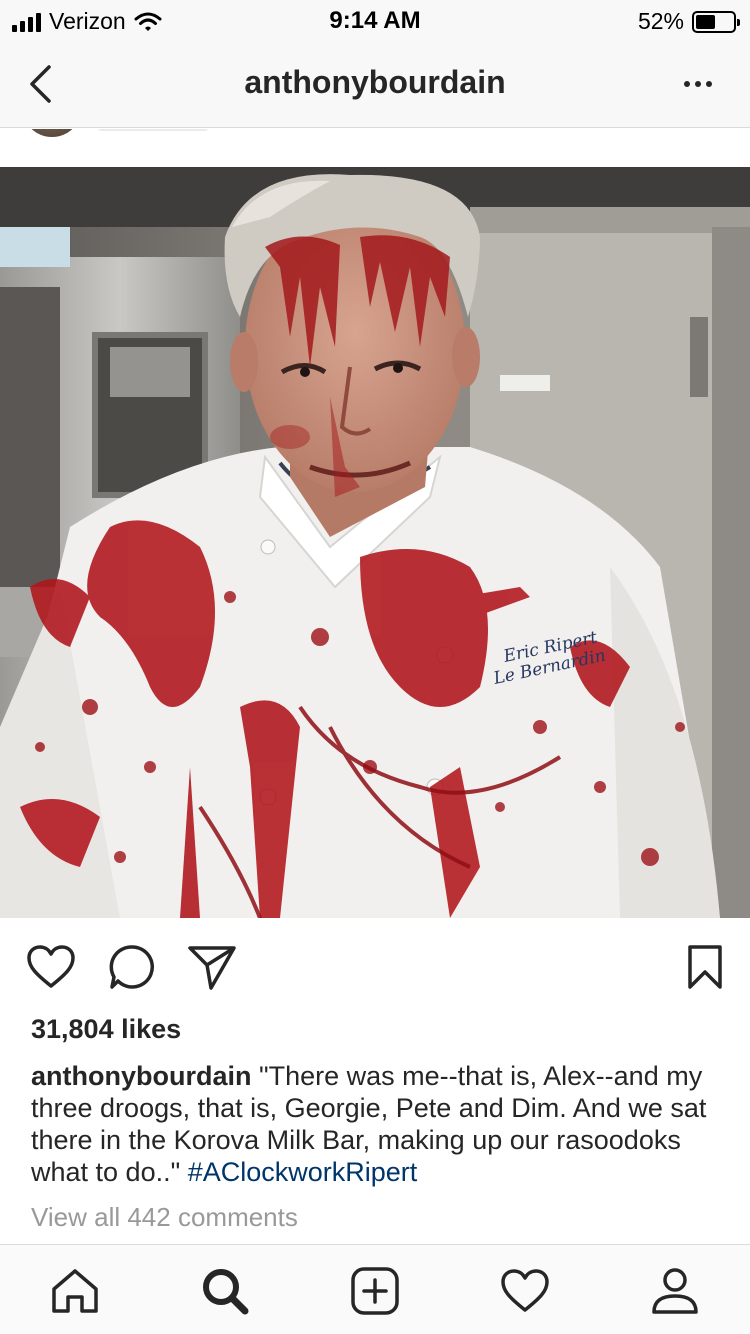 This screenshot has height=1334, width=750. Describe the element at coordinates (106, 1029) in the screenshot. I see `like-count: 31,804 likes` at that location.